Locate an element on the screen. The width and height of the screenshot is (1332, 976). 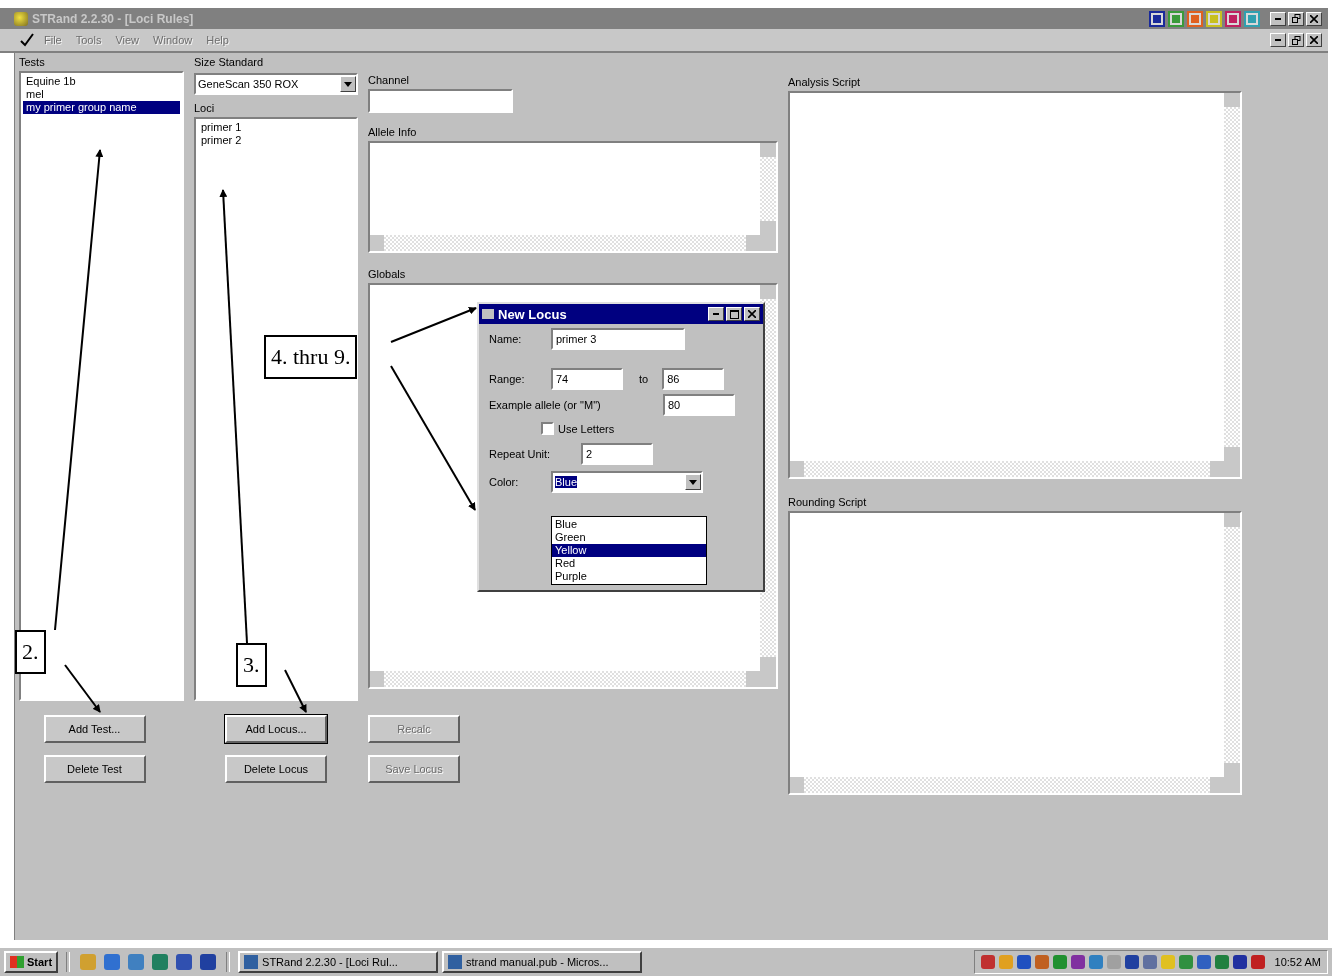
checkbox is located at coordinates (547, 428).